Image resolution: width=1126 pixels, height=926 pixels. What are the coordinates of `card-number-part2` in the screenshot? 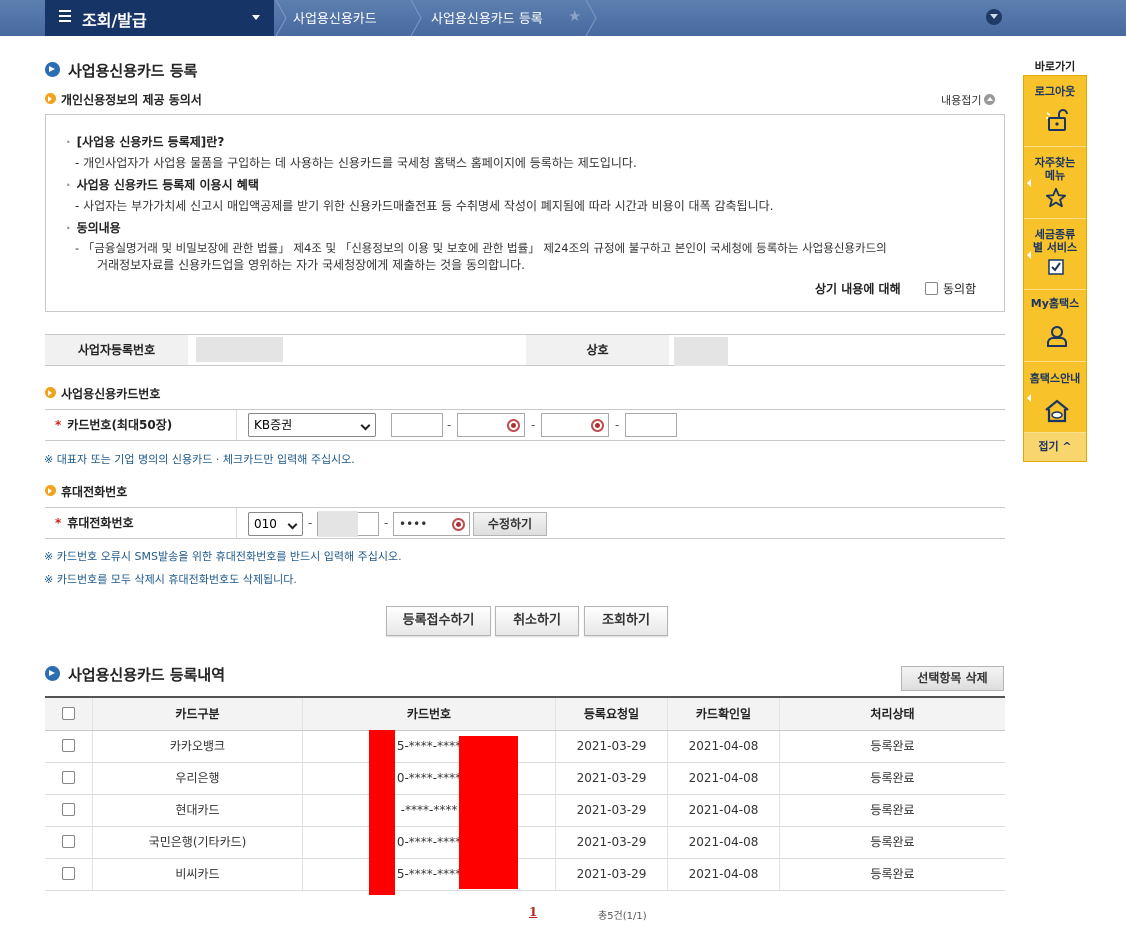 It's located at (491, 425).